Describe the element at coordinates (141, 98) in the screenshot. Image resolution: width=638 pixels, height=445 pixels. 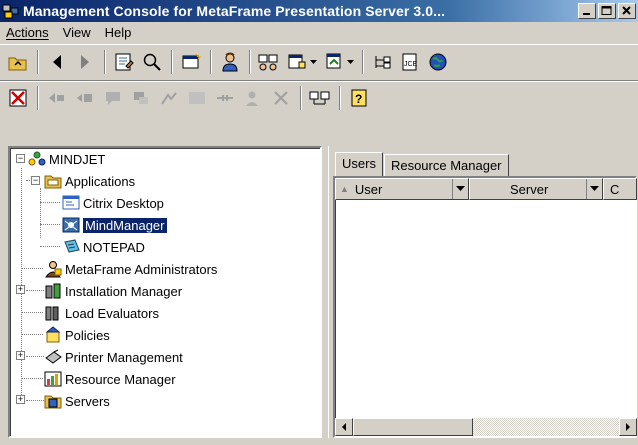
I see `logoff-button` at that location.